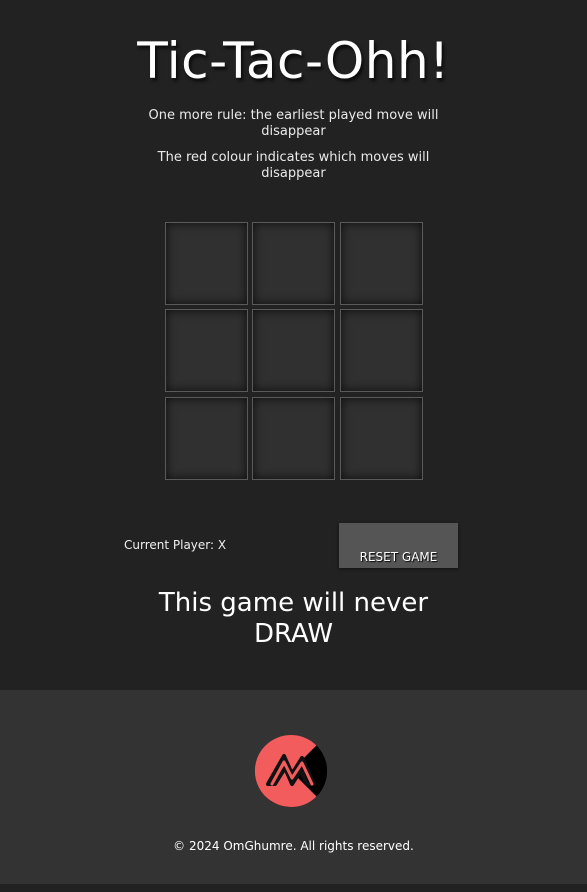  I want to click on game-board, so click(295, 352).